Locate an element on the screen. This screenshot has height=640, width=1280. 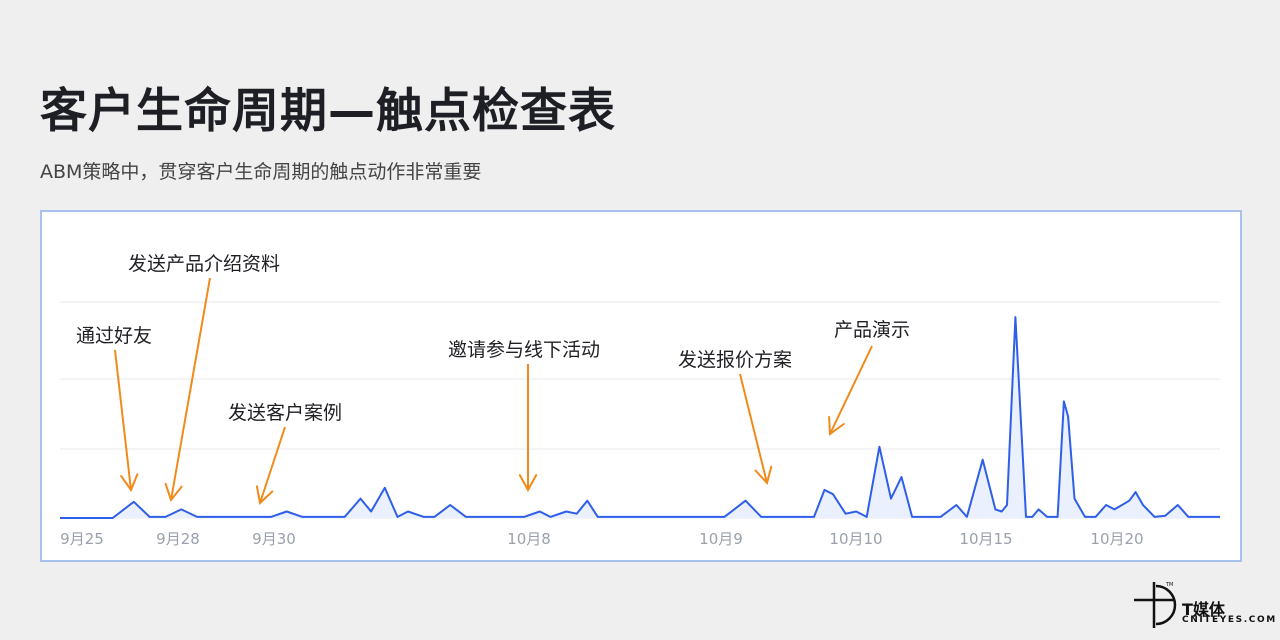
page-subtitle: ABM策略中，贯穿客户生命周期的触点动作非常重要 is located at coordinates (261, 172).